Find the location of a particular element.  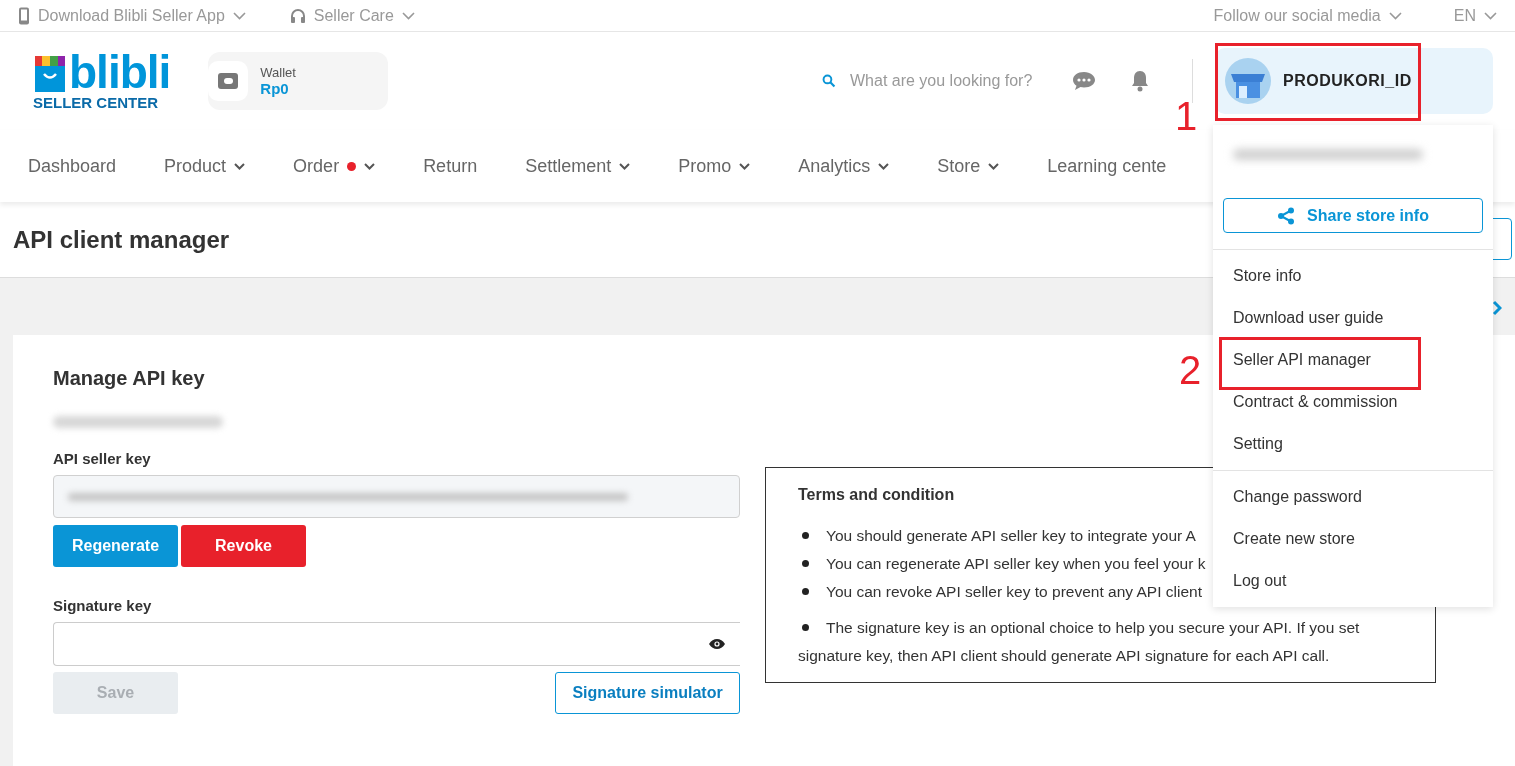

step-number: 2 is located at coordinates (1190, 370).